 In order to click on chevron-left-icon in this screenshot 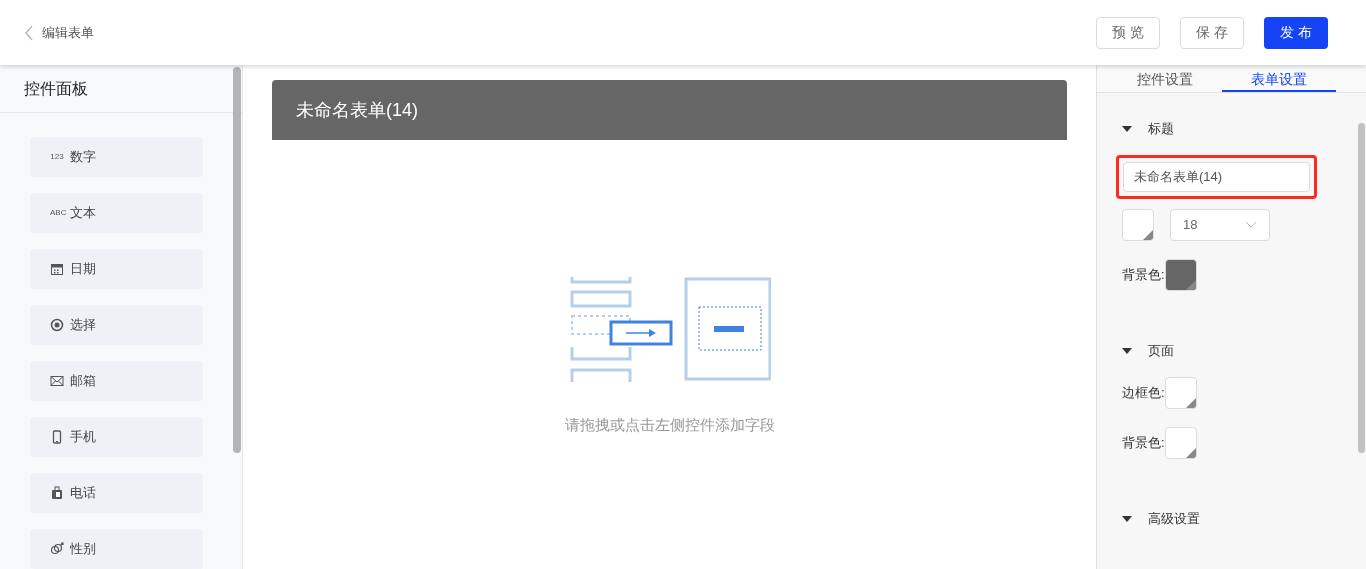, I will do `click(29, 32)`.